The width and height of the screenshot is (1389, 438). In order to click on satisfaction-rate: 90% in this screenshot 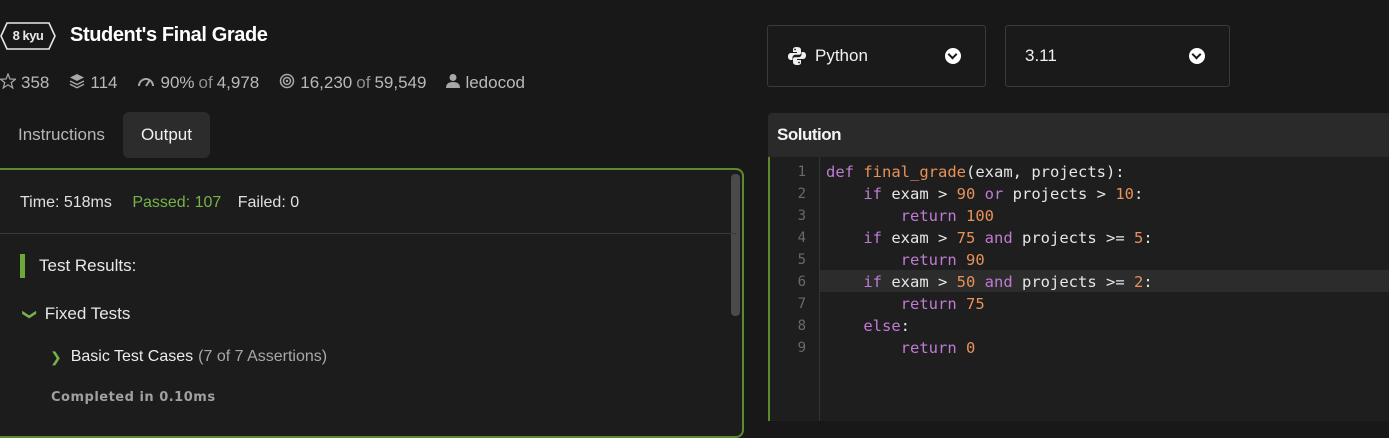, I will do `click(177, 82)`.